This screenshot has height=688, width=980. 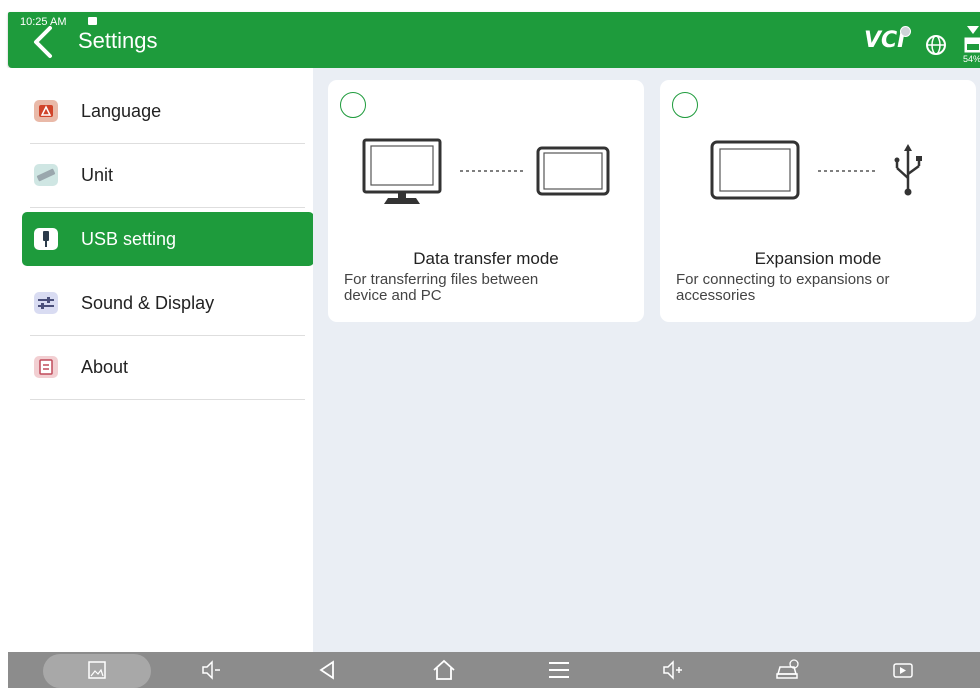 I want to click on unit-icon, so click(x=46, y=175).